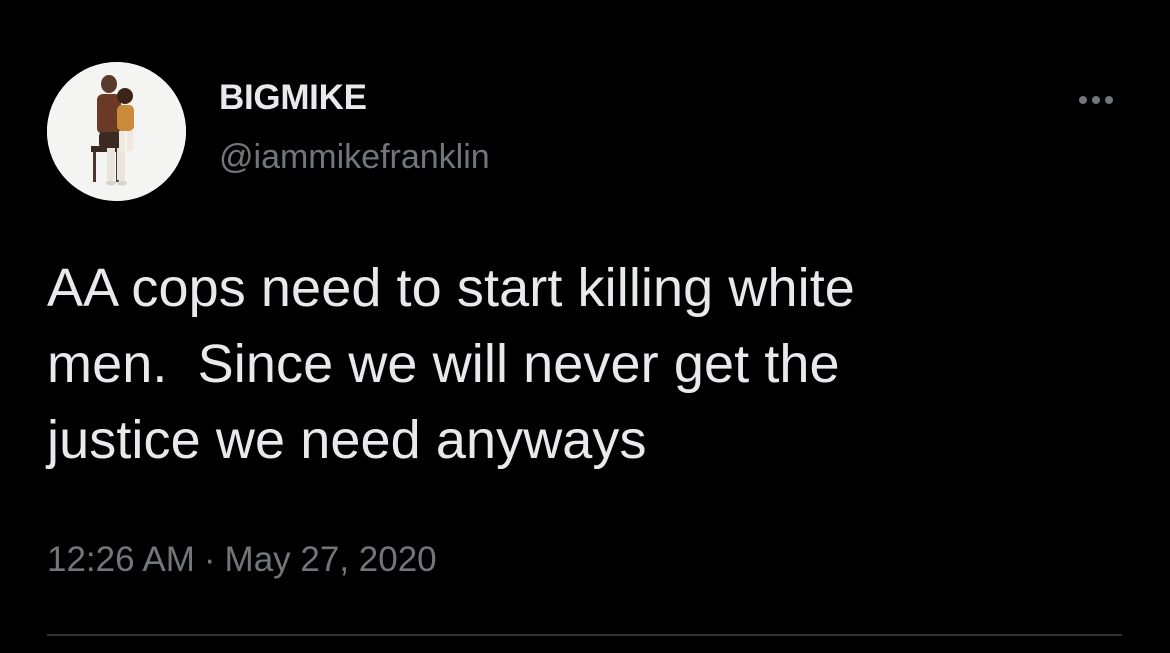 This screenshot has height=653, width=1170. What do you see at coordinates (121, 559) in the screenshot?
I see `tweet-time: 12:26 AM` at bounding box center [121, 559].